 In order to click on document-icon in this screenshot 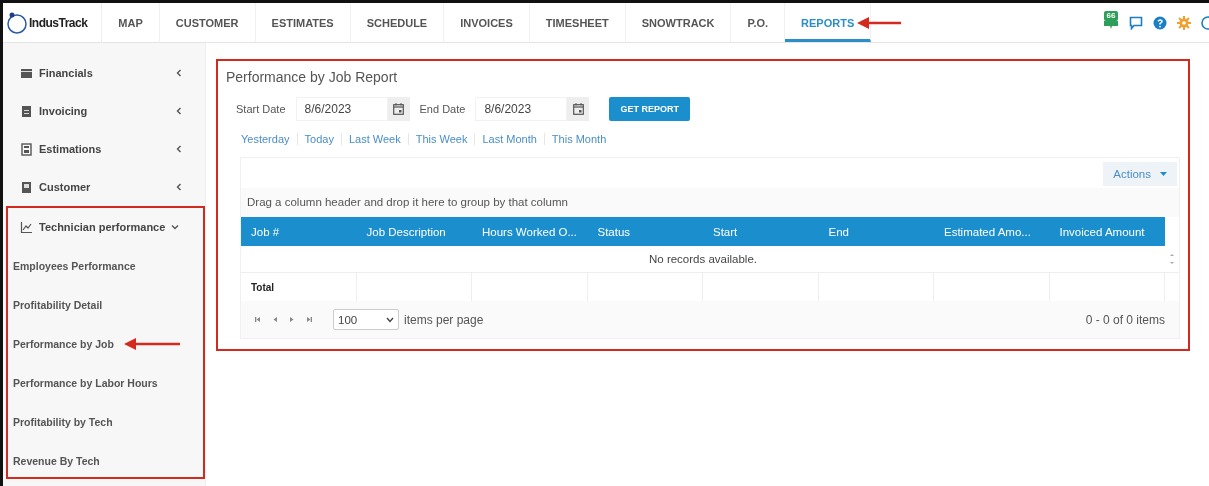, I will do `click(26, 111)`.